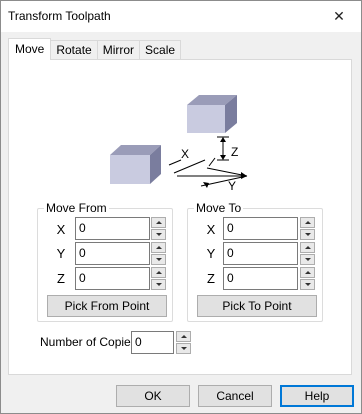 The image size is (362, 414). I want to click on move-to-x-label: X, so click(211, 229).